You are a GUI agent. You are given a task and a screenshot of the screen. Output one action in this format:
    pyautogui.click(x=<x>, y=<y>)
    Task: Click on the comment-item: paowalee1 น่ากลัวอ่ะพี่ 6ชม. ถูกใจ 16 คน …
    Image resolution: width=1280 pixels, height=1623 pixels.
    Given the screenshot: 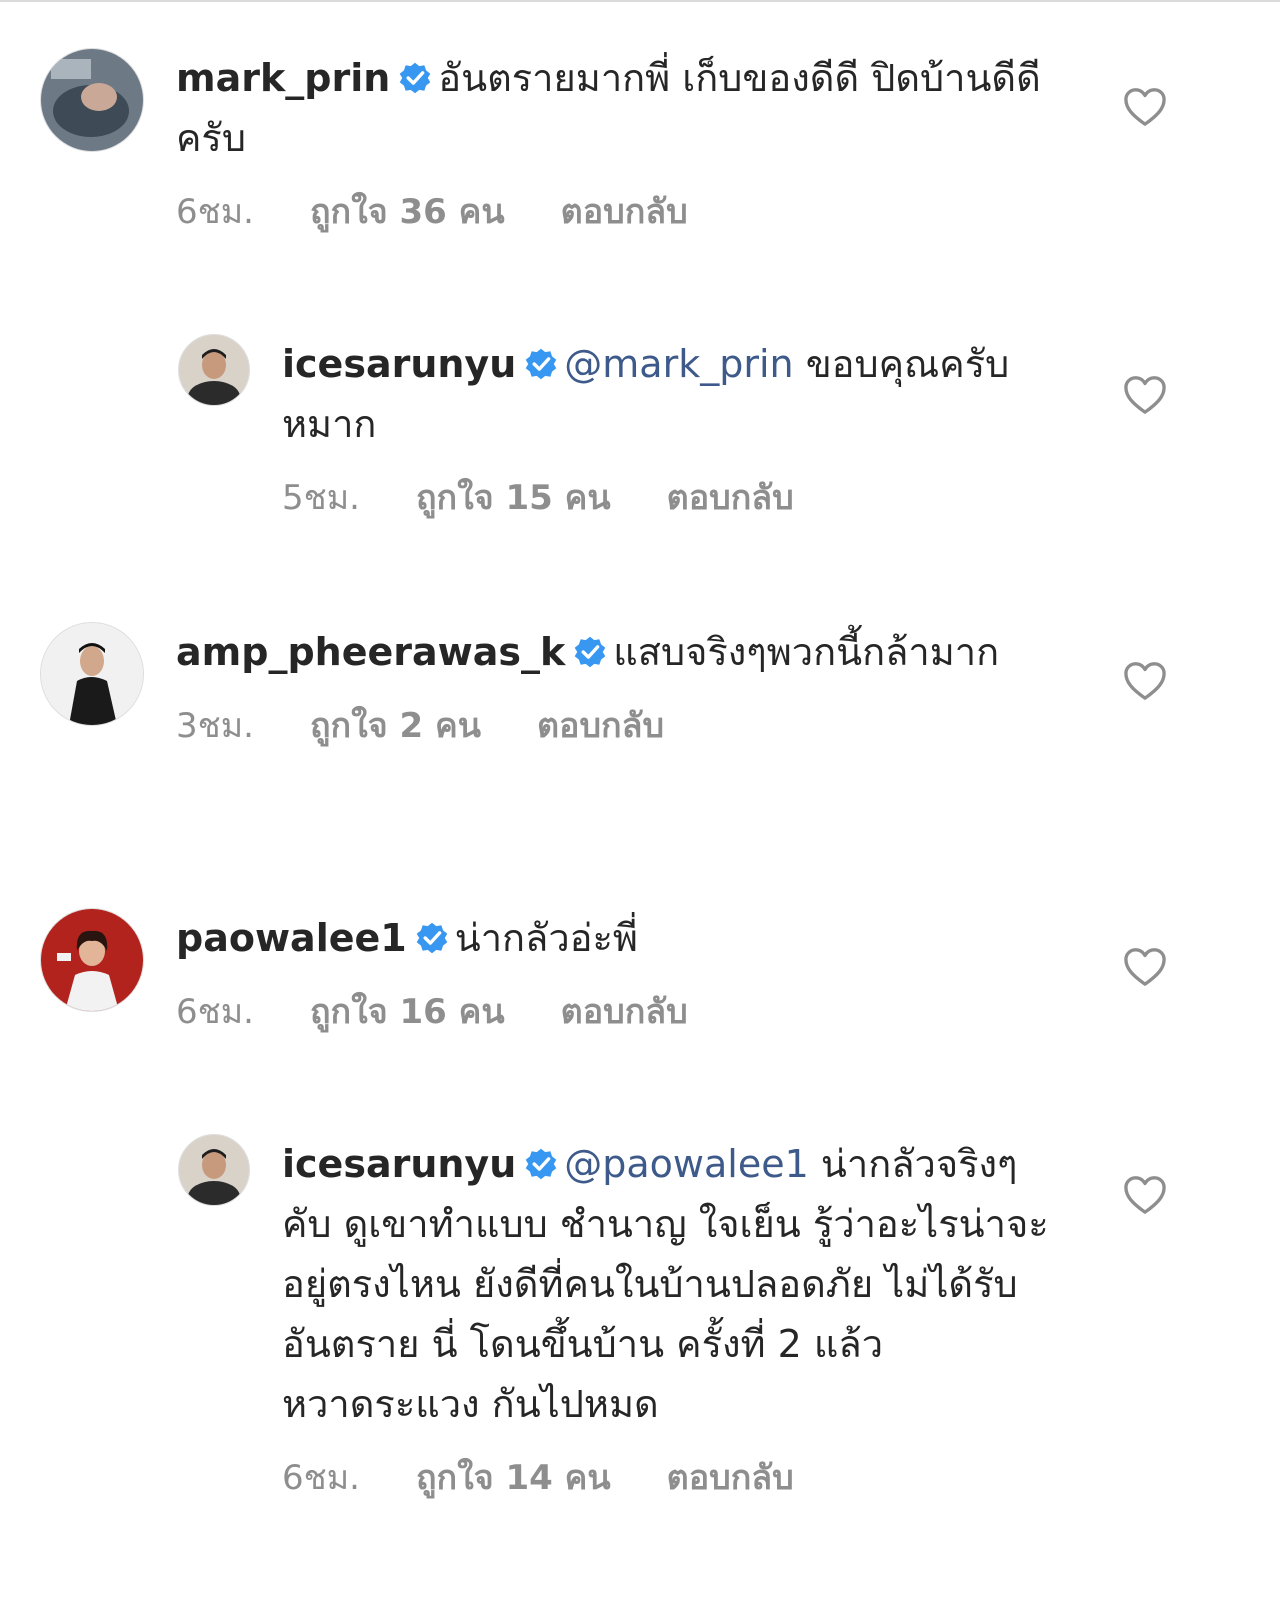 What is the action you would take?
    pyautogui.click(x=570, y=971)
    